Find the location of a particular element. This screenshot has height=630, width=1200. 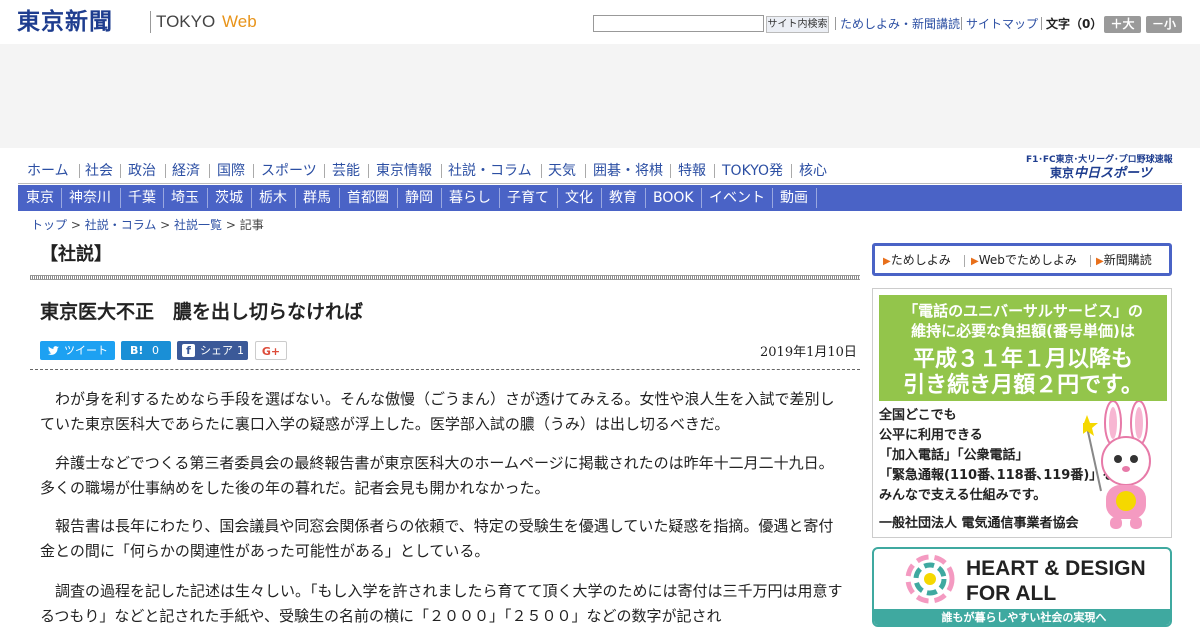

region-item-parenting: 子育て is located at coordinates (528, 198).